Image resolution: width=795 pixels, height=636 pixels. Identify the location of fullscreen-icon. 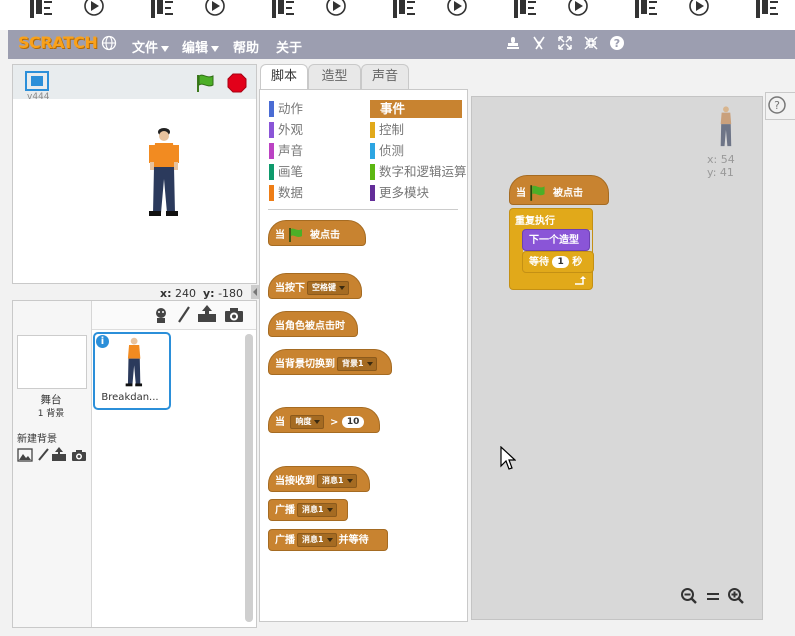
(37, 82).